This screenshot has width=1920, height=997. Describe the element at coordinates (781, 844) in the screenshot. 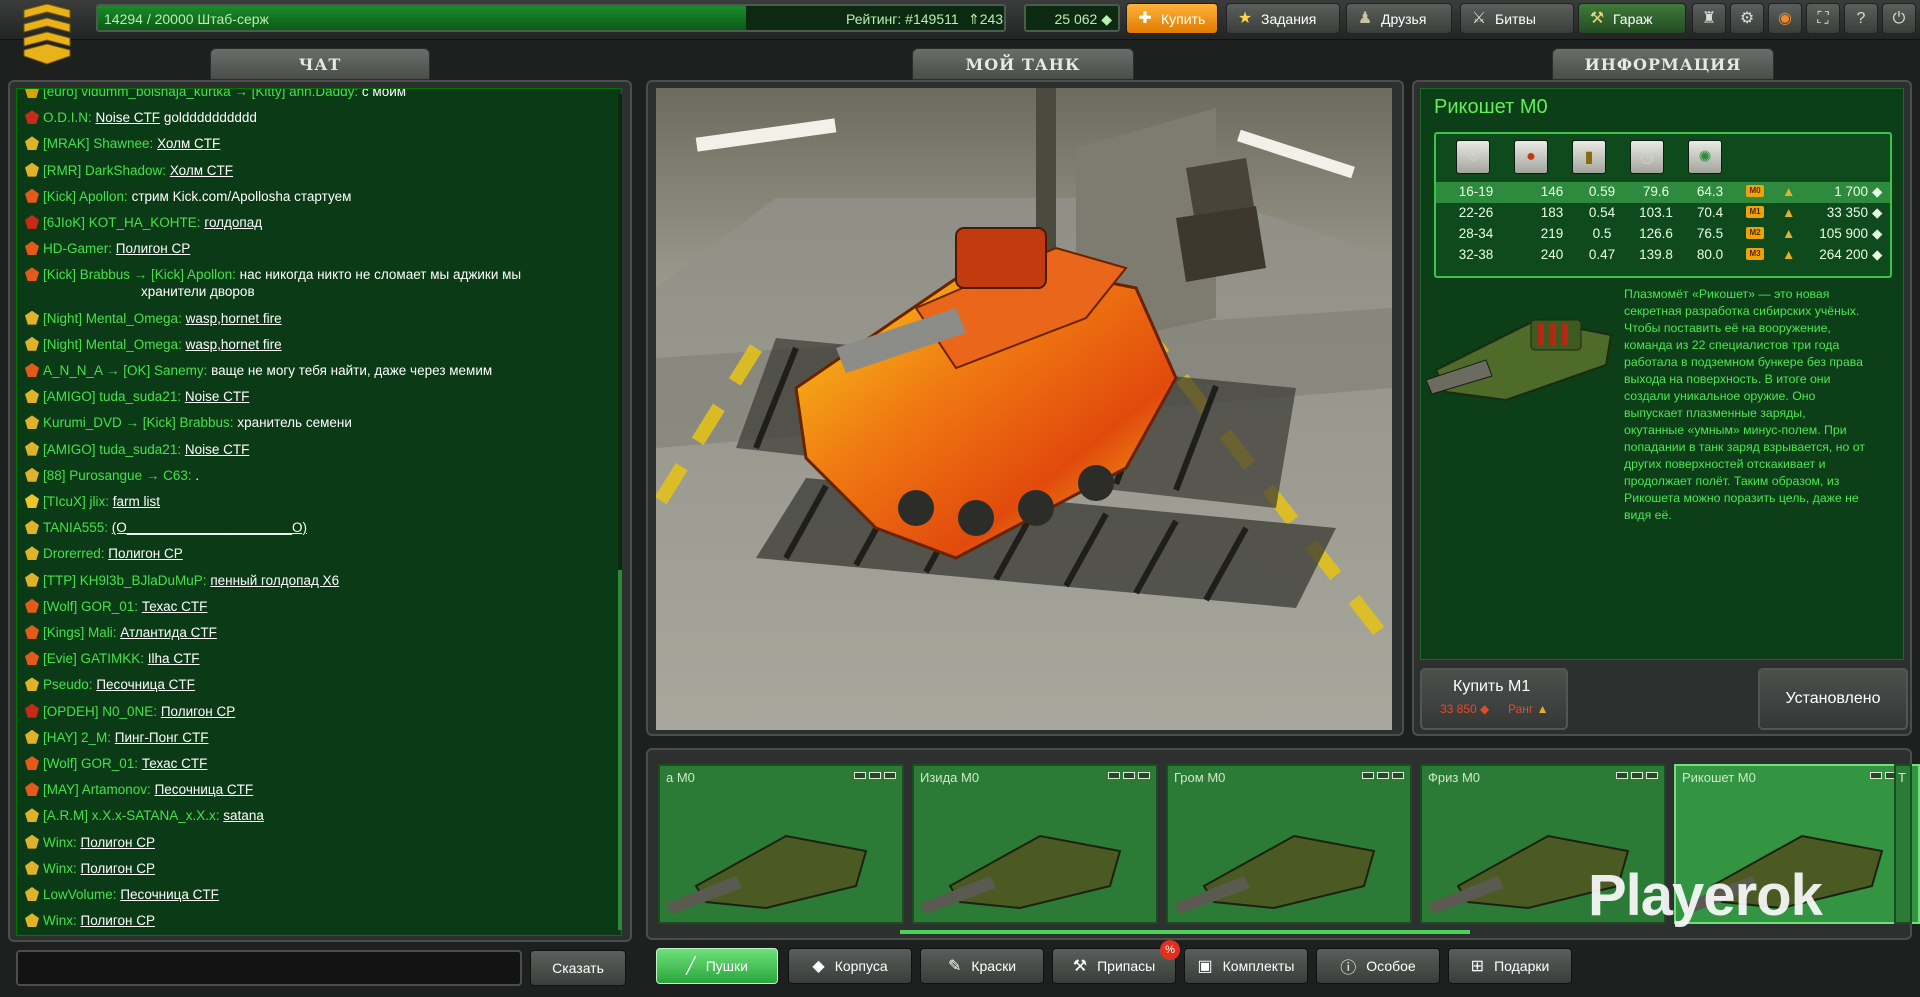

I see `garage-item-card: а M0` at that location.